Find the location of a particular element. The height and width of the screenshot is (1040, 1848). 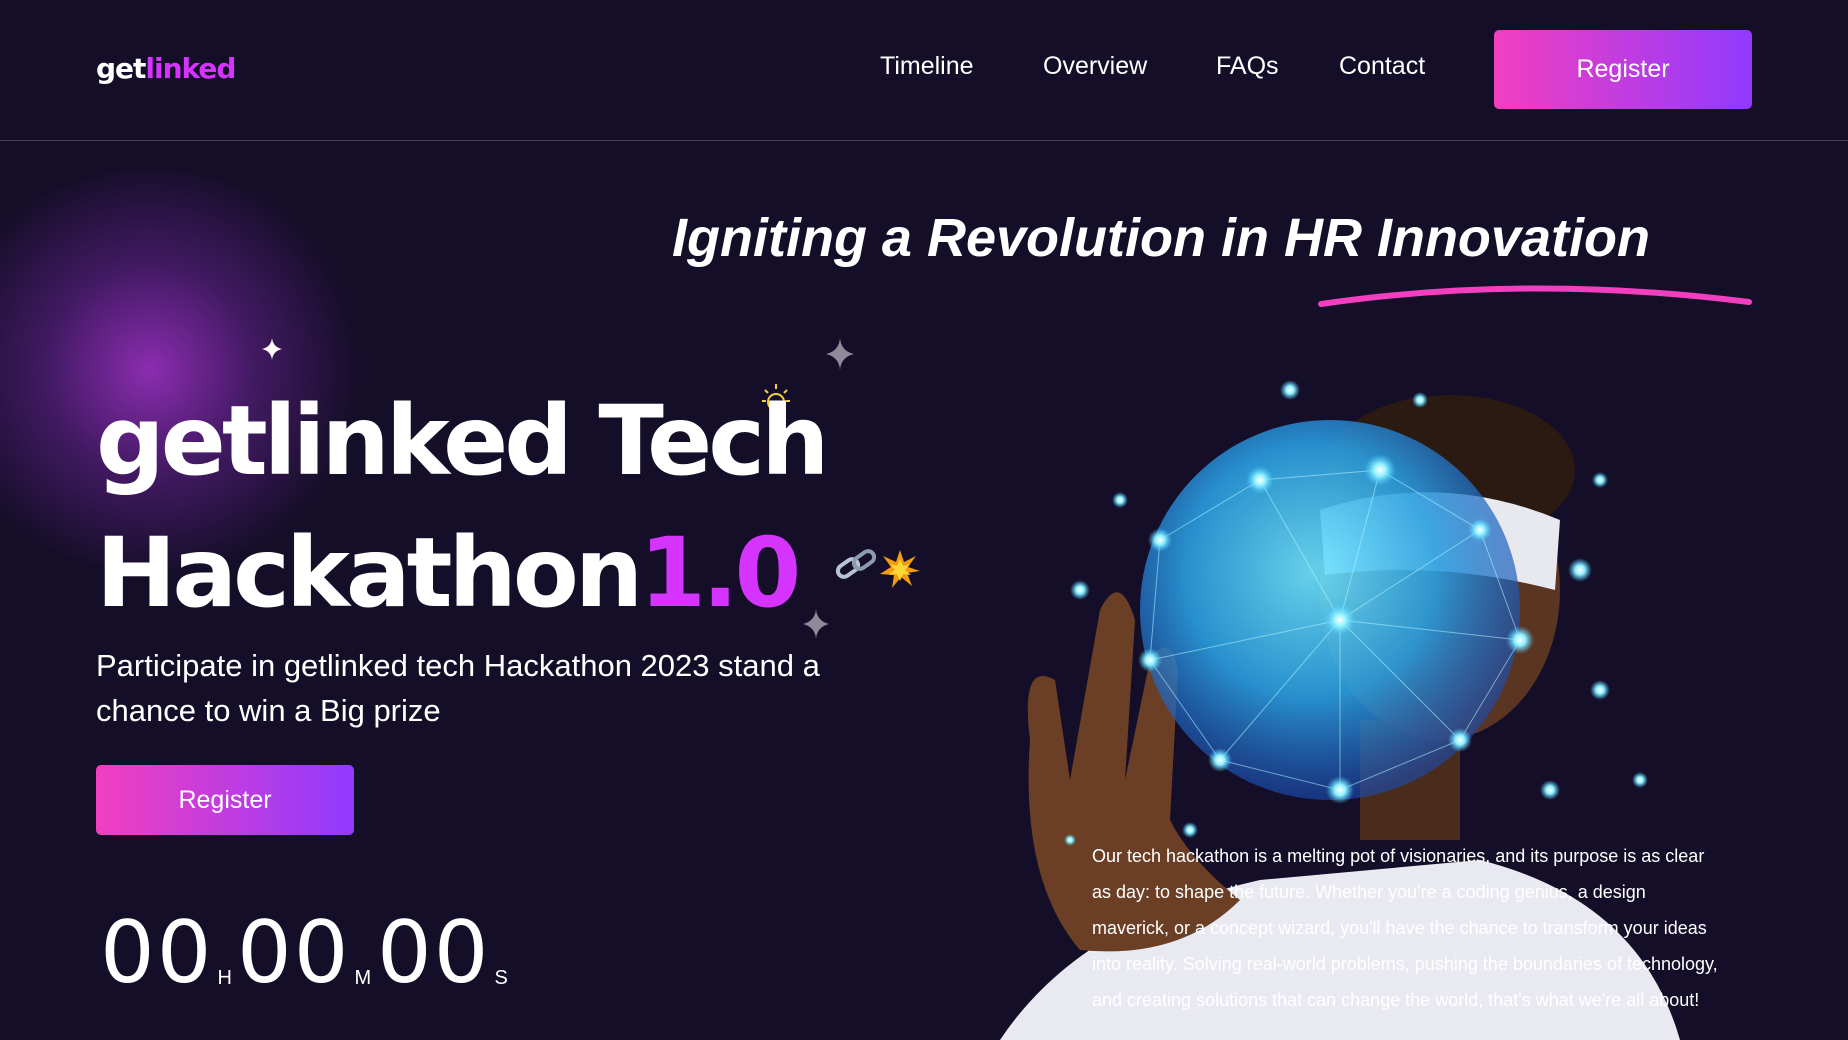

hero-title-word: Hackathon is located at coordinates (369, 573).